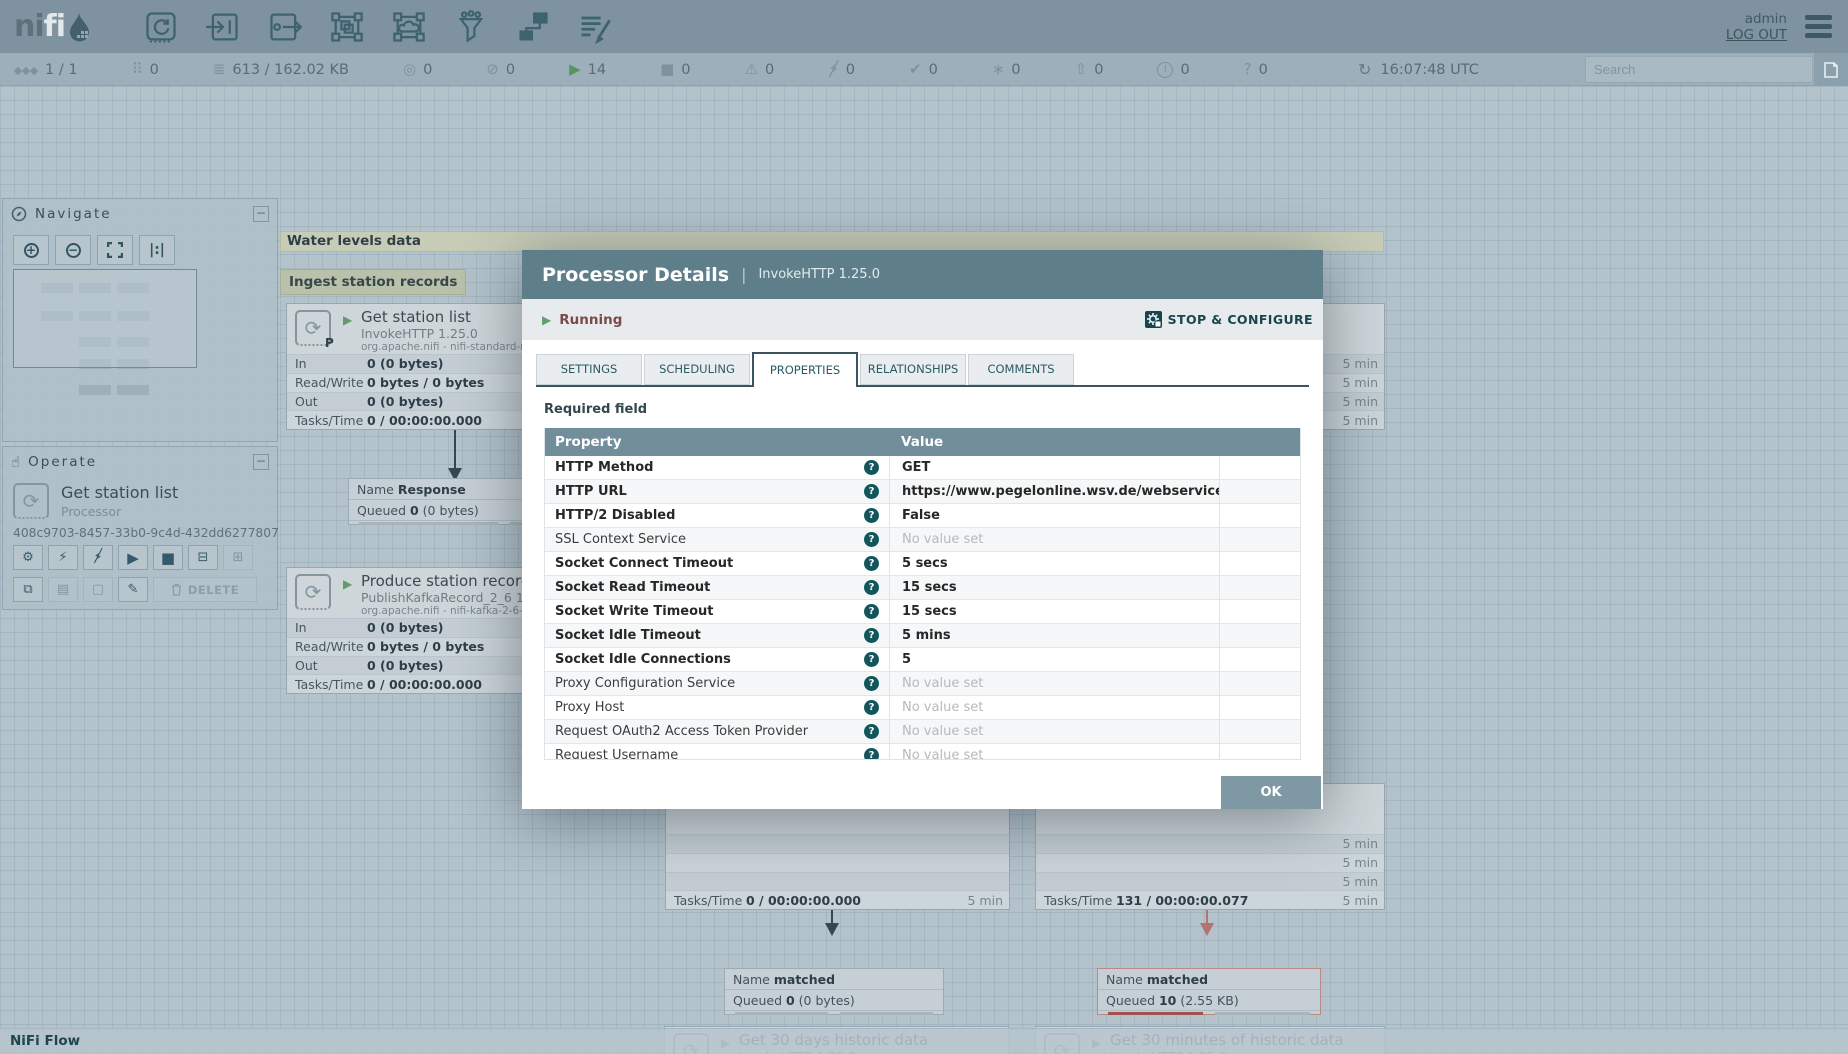 The image size is (1848, 1054). Describe the element at coordinates (168, 557) in the screenshot. I see `stop-button: ■` at that location.